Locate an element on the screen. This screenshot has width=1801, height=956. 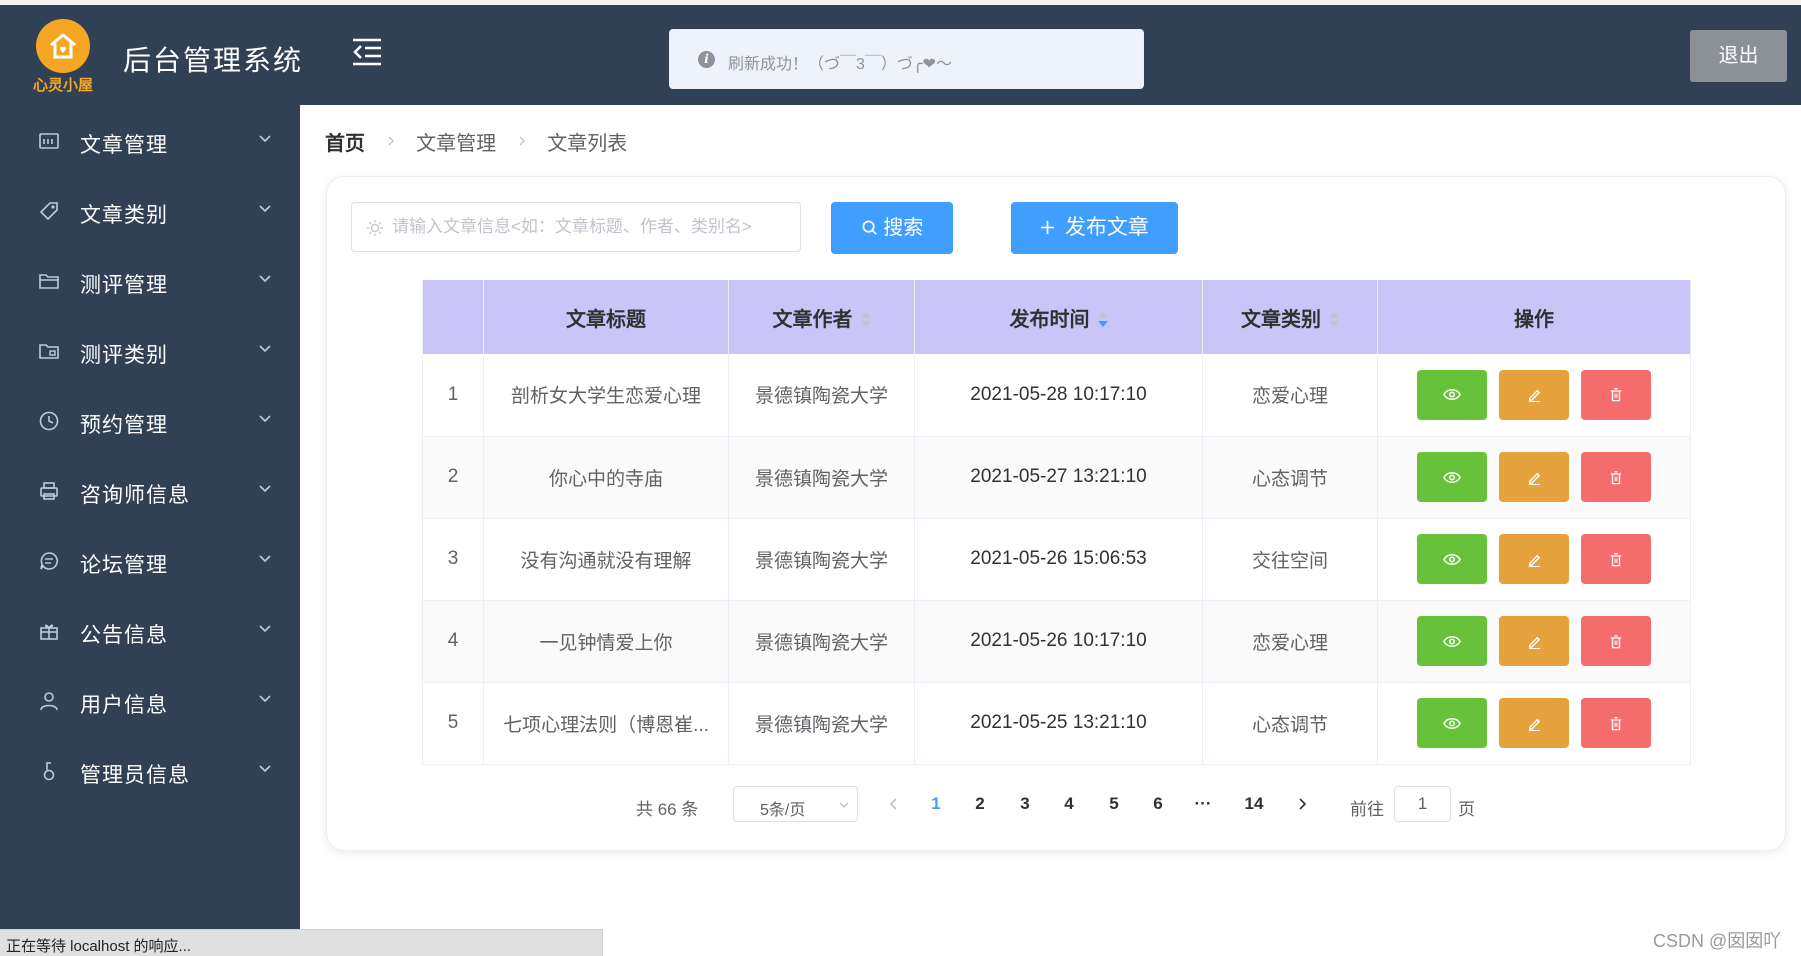
page-ellipsis: ··· is located at coordinates (1203, 804).